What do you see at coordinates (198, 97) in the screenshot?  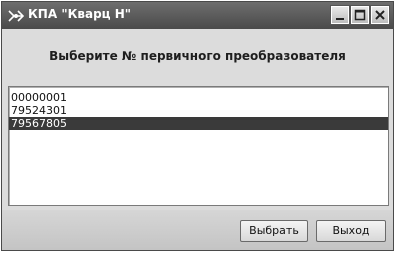 I see `list-item: 00000001` at bounding box center [198, 97].